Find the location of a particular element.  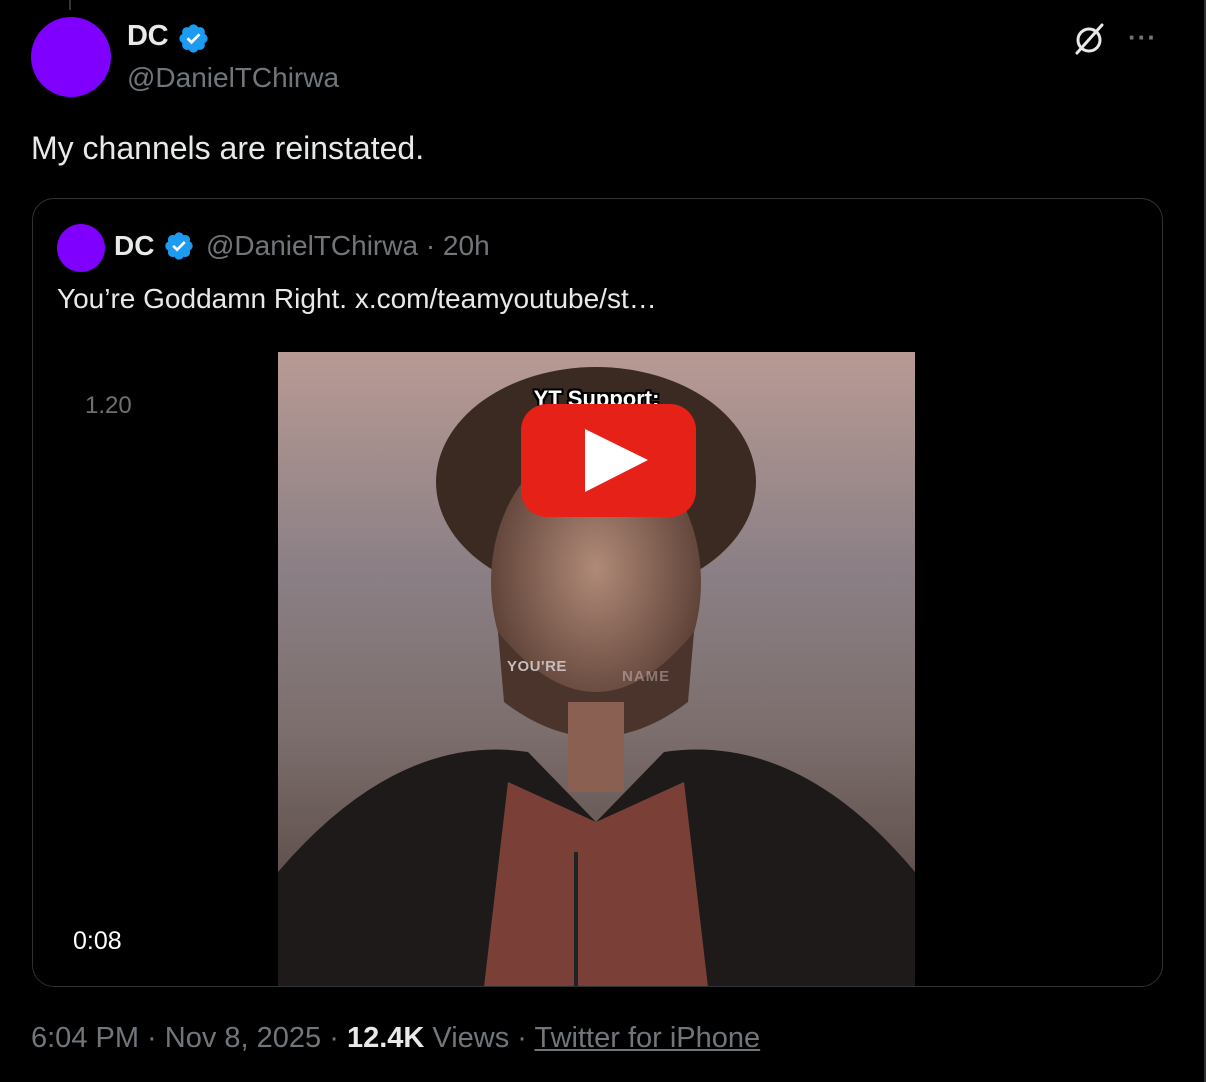

video-duration: 0:08 is located at coordinates (97, 941).